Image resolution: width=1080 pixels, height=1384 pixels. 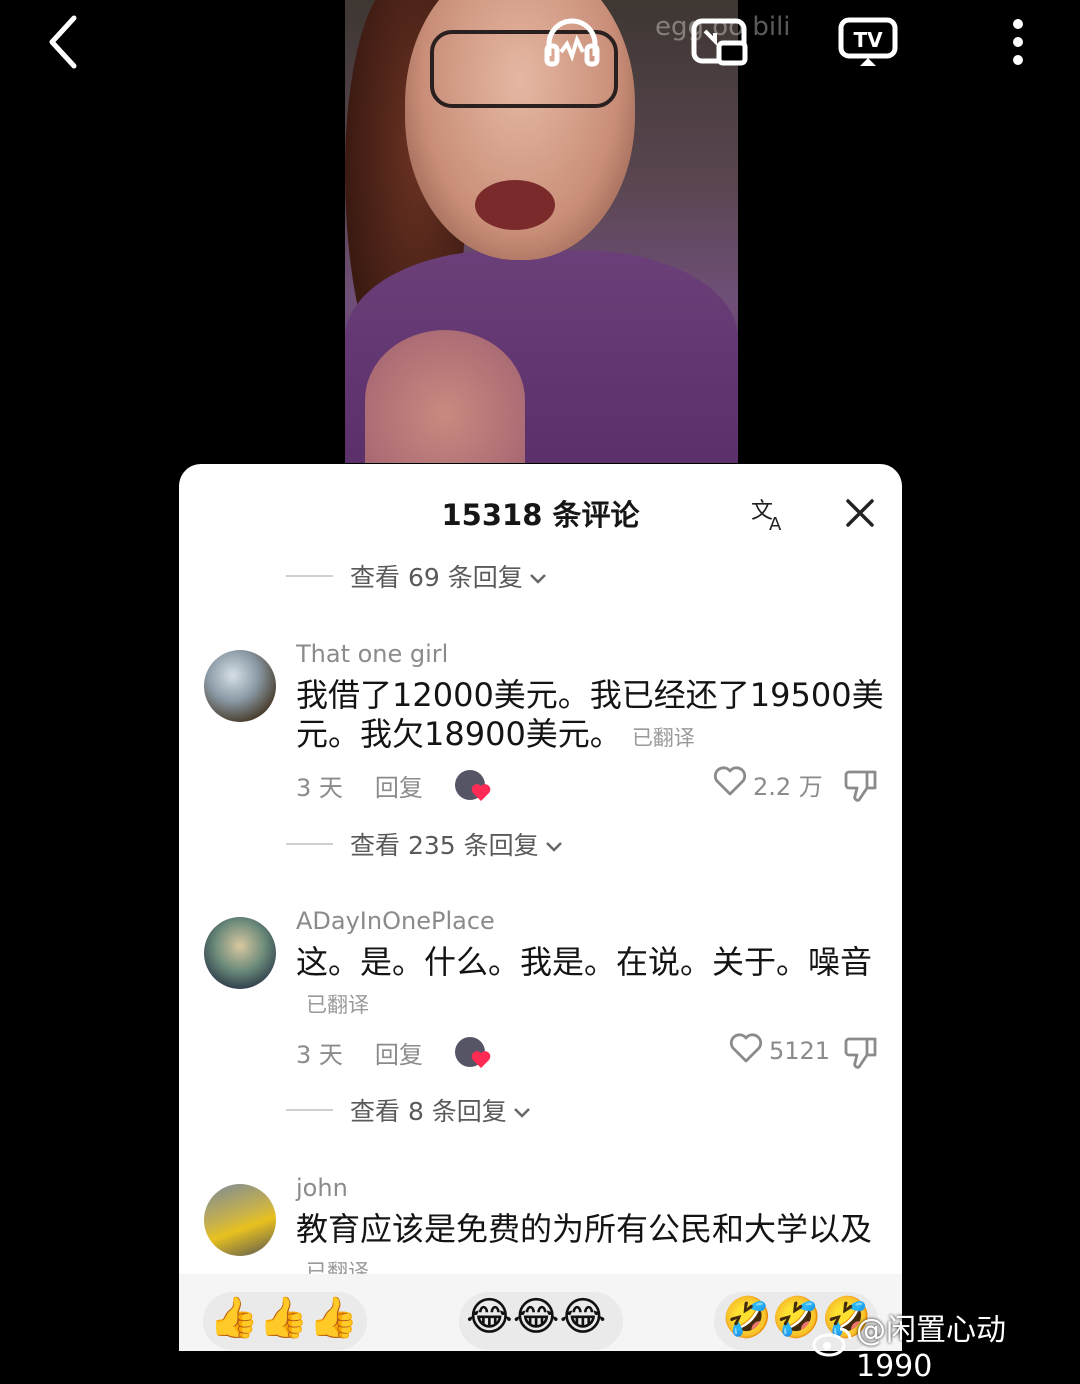 I want to click on username: john, so click(x=322, y=1188).